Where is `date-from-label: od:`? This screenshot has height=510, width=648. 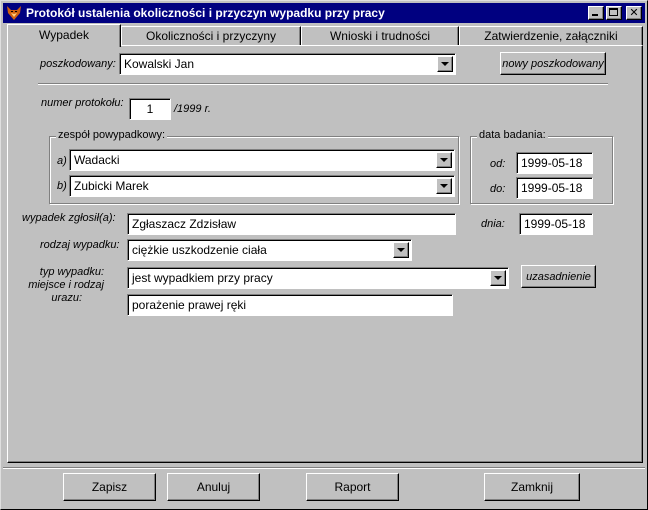
date-from-label: od: is located at coordinates (498, 164).